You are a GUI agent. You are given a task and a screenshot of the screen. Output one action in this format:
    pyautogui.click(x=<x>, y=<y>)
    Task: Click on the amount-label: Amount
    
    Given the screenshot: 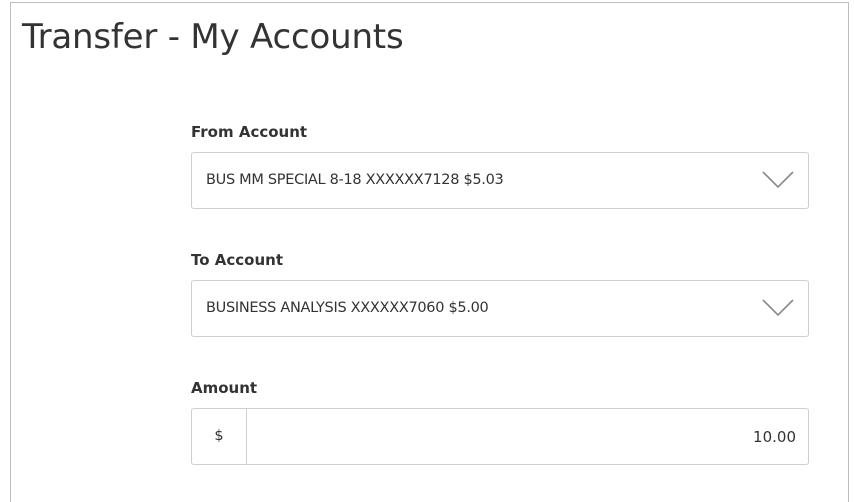 What is the action you would take?
    pyautogui.click(x=224, y=388)
    